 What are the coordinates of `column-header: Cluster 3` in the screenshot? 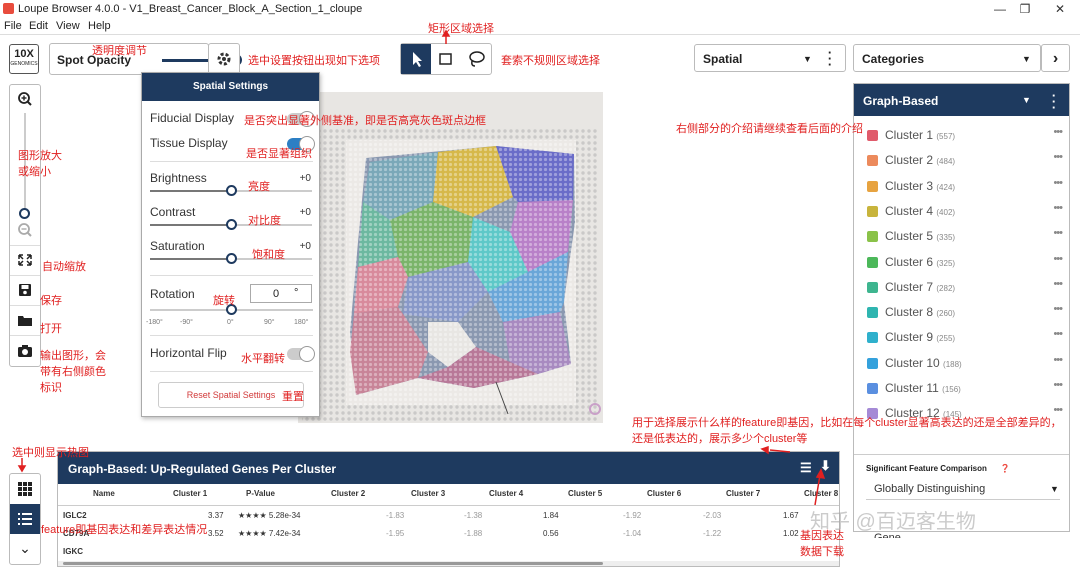 It's located at (428, 493).